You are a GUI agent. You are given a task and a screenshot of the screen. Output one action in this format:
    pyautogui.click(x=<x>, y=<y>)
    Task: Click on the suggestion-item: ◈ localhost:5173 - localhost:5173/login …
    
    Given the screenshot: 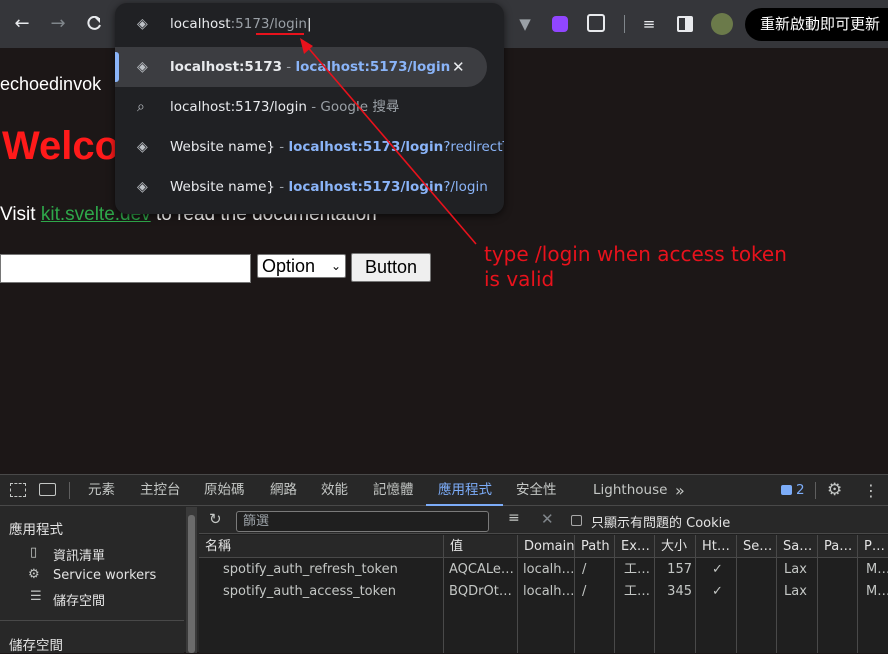 What is the action you would take?
    pyautogui.click(x=301, y=67)
    